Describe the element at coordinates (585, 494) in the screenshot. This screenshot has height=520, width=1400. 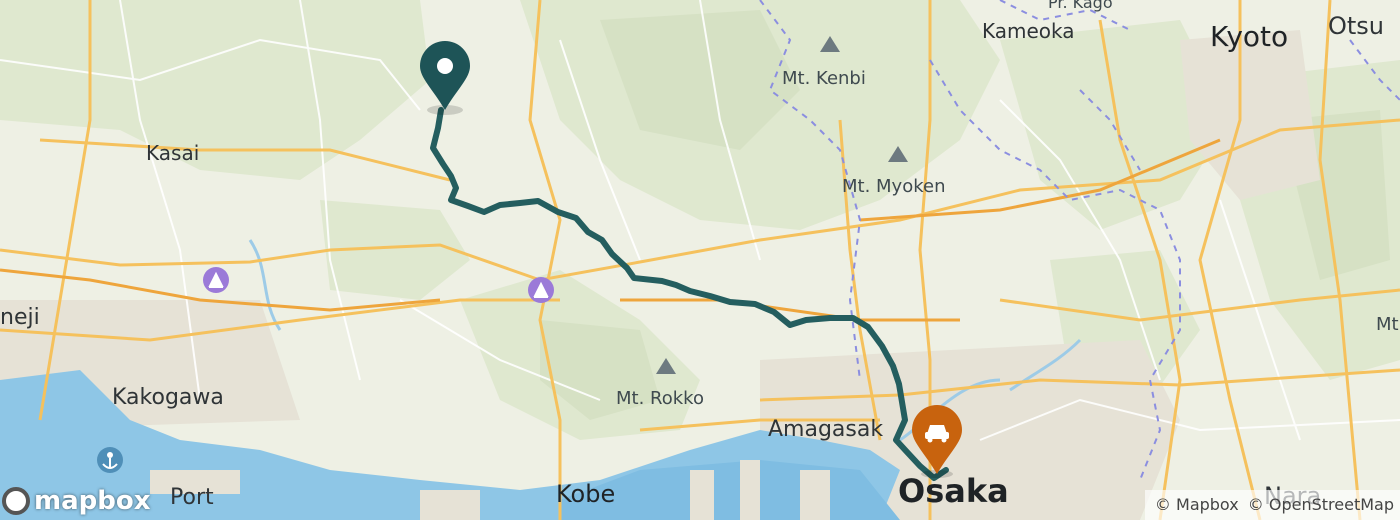
I see `label-kobe: Kobe` at that location.